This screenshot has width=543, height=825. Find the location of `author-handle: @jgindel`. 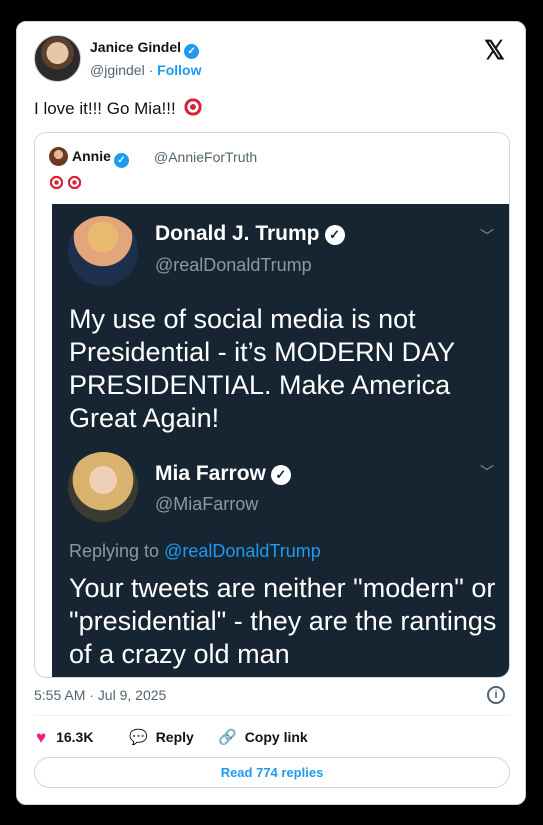

author-handle: @jgindel is located at coordinates (117, 70).